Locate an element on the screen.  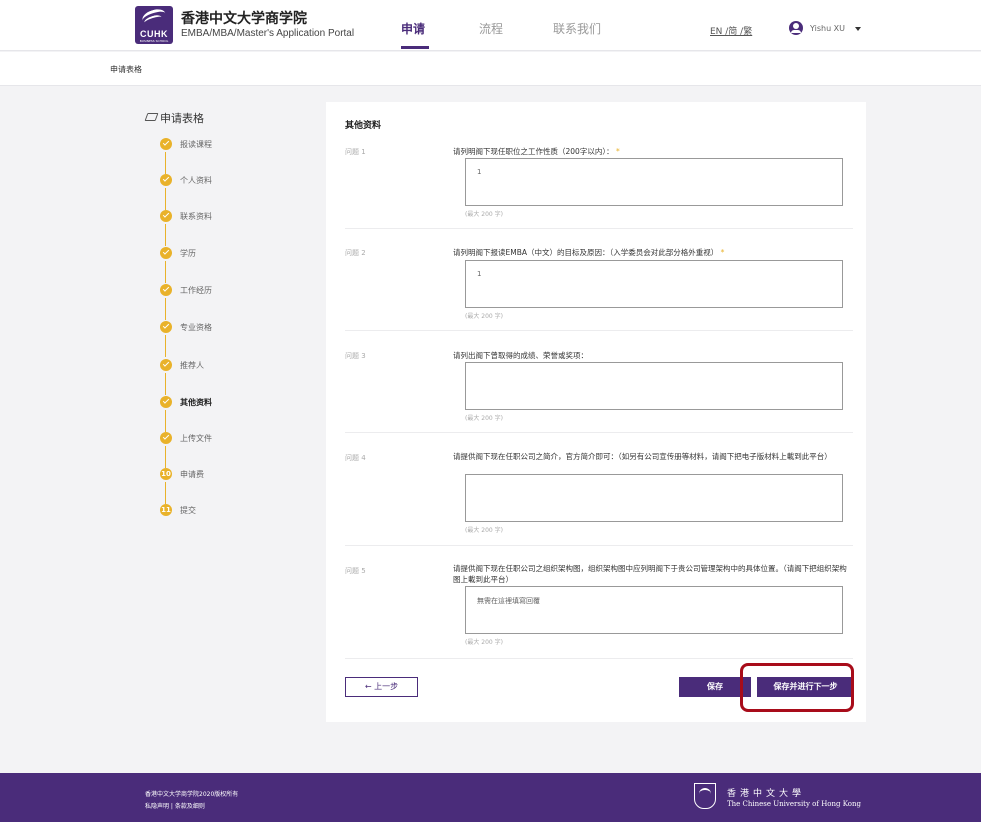
step-label: 推荐人 is located at coordinates (192, 365).